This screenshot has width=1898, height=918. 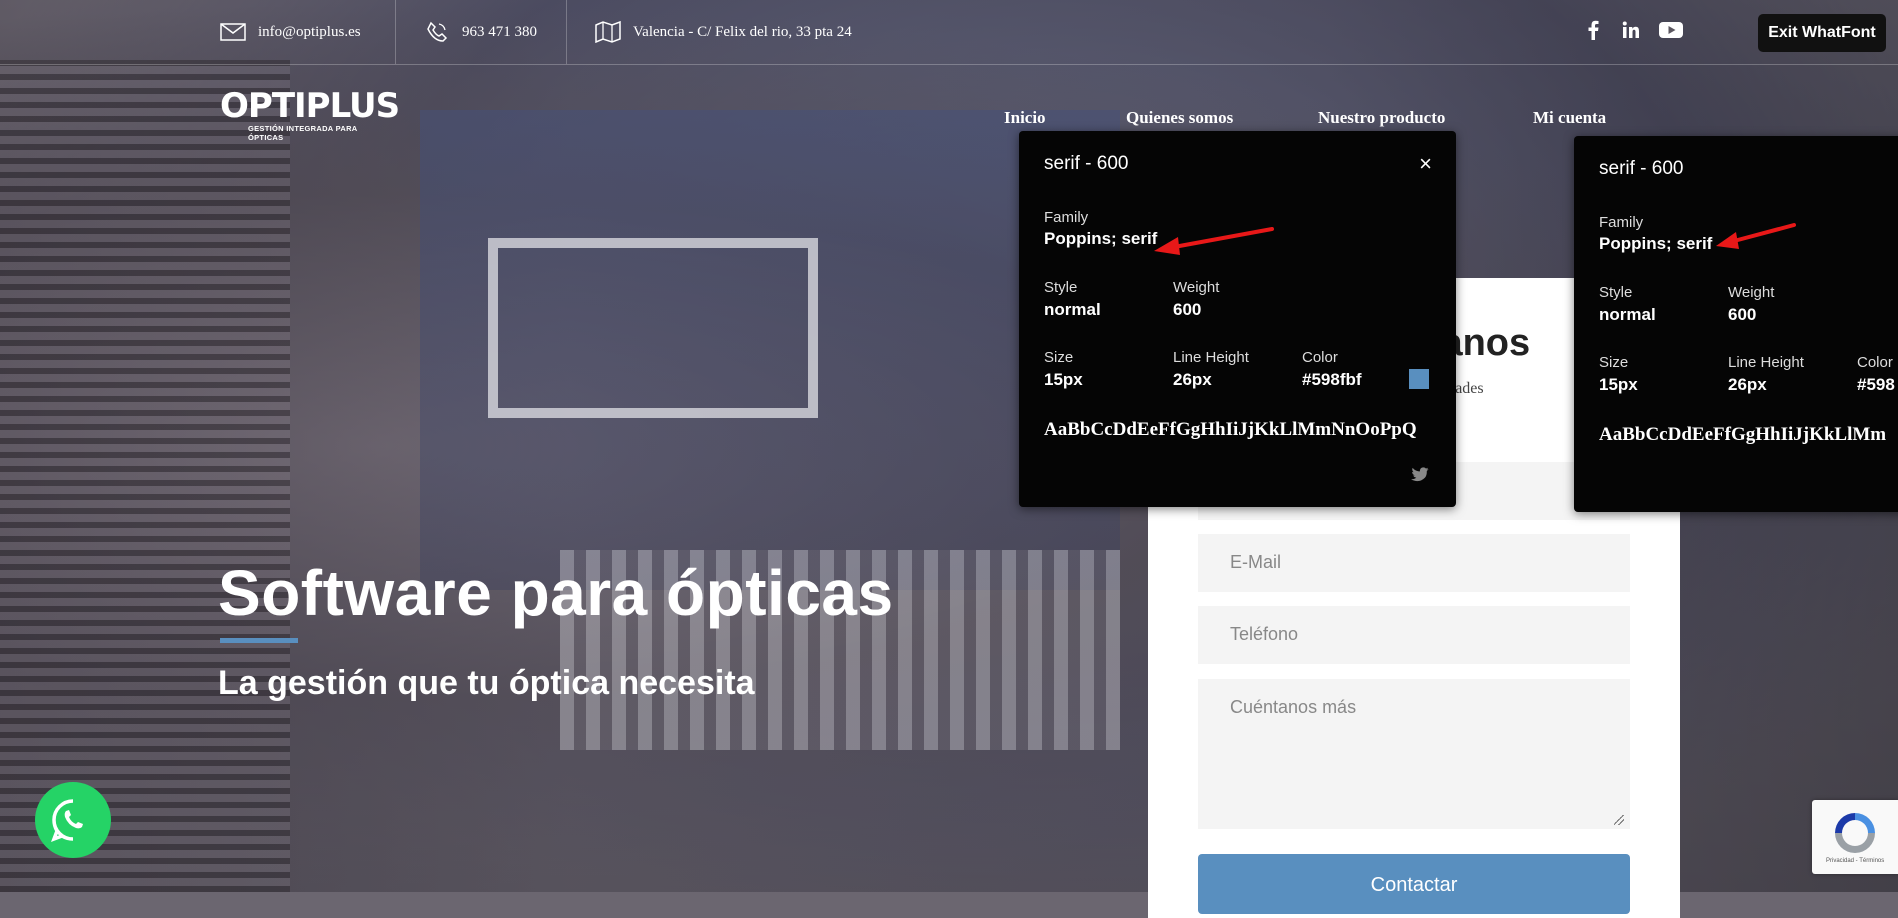 What do you see at coordinates (1381, 118) in the screenshot?
I see `nav-nuestro-producto: Nuestro producto` at bounding box center [1381, 118].